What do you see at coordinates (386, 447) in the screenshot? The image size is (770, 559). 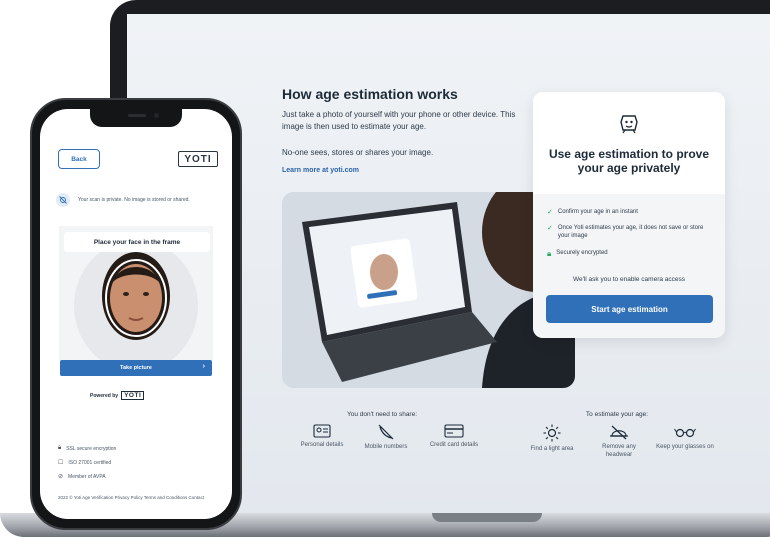 I see `dont-need-caption: Mobile numbers` at bounding box center [386, 447].